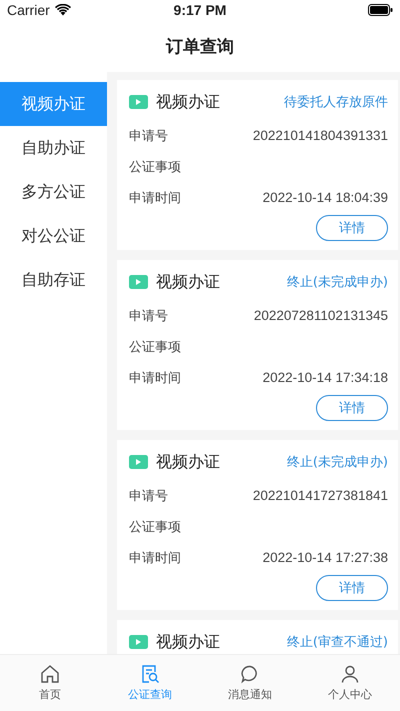 This screenshot has height=711, width=400. Describe the element at coordinates (250, 674) in the screenshot. I see `chat-bubble-icon` at that location.